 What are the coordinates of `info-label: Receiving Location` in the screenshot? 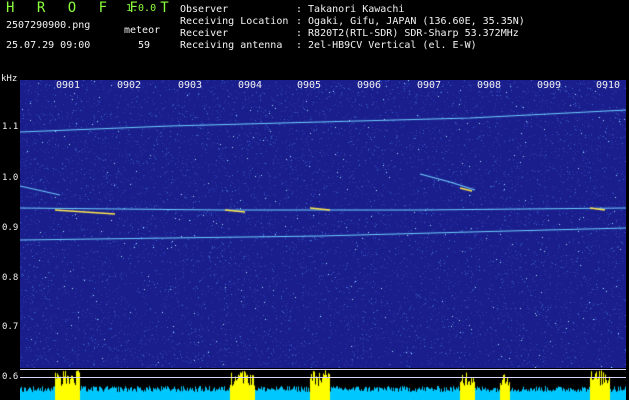 It's located at (234, 21).